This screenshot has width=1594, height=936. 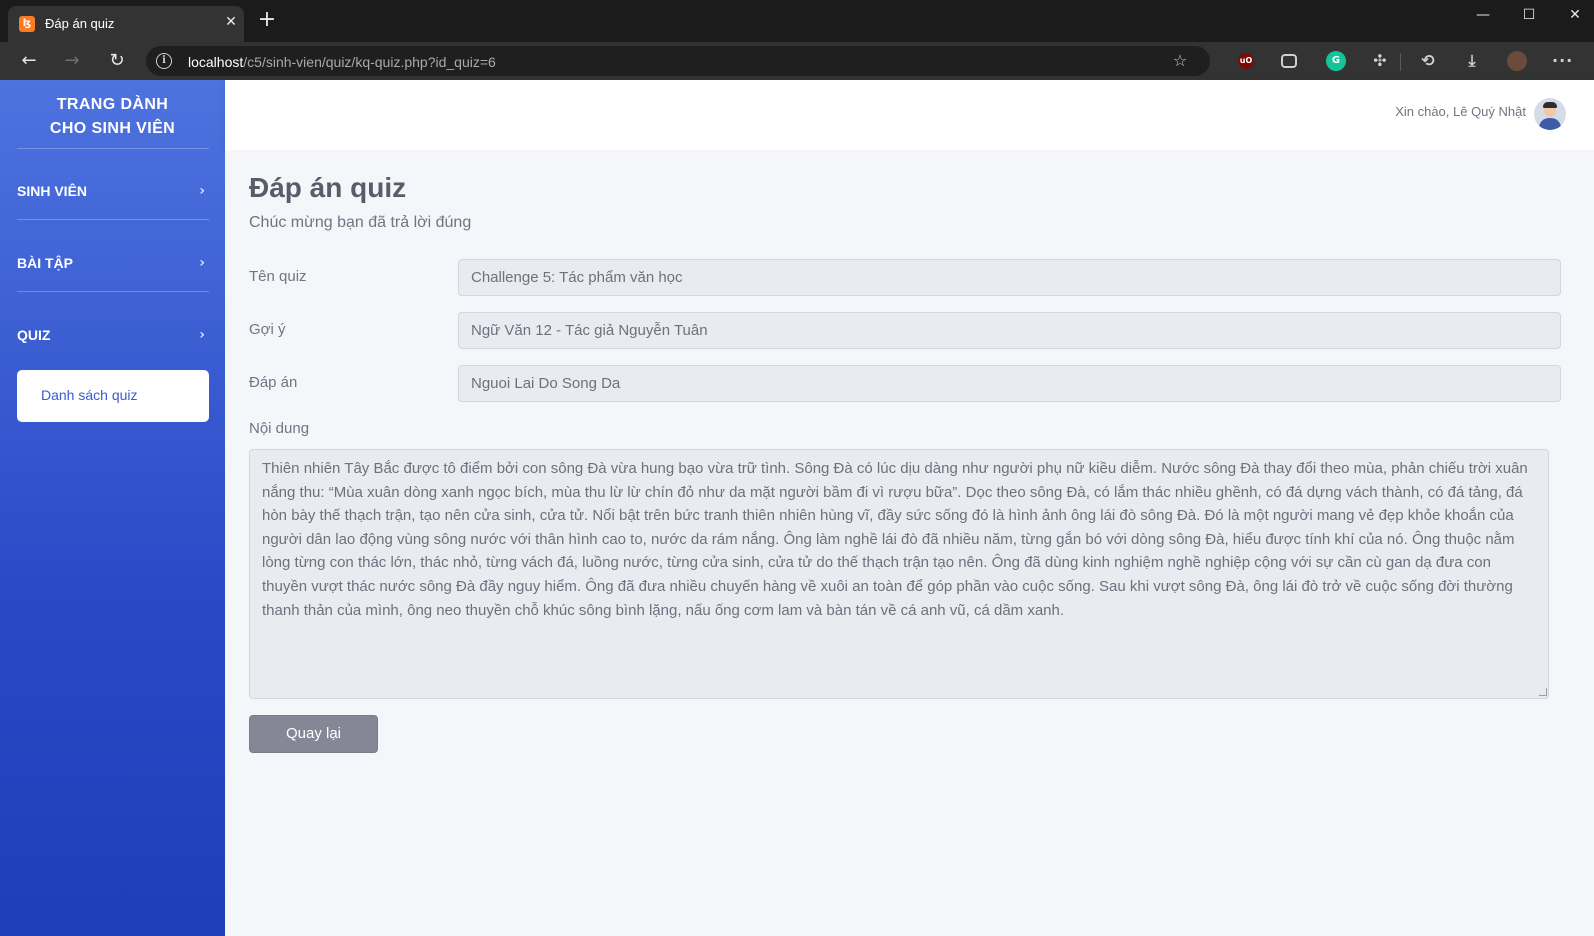 What do you see at coordinates (279, 428) in the screenshot?
I see `content-label: Nội dung` at bounding box center [279, 428].